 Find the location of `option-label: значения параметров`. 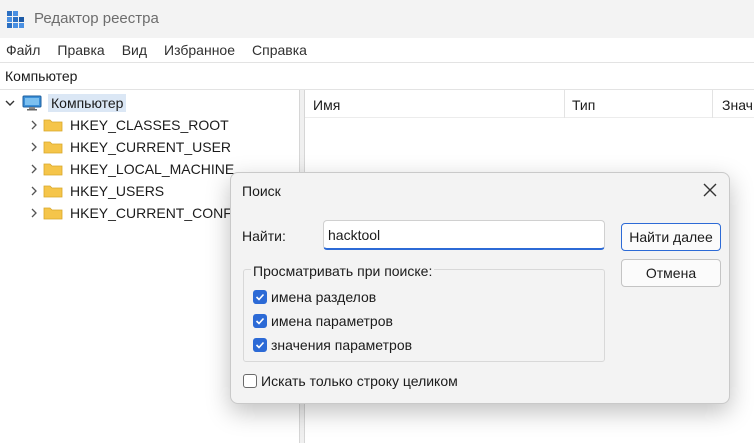

option-label: значения параметров is located at coordinates (342, 345).